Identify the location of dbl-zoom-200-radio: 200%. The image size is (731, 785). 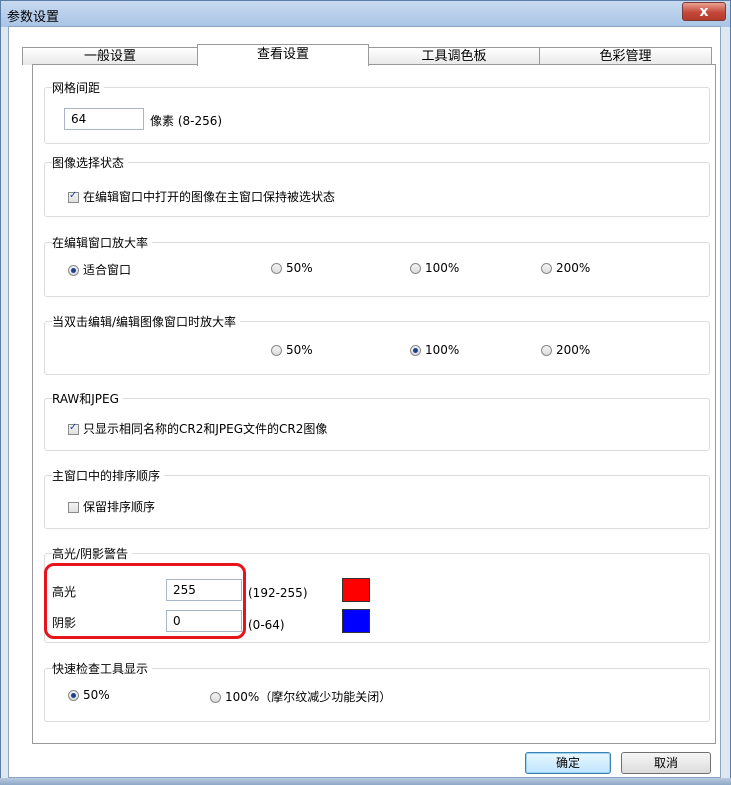
(565, 350).